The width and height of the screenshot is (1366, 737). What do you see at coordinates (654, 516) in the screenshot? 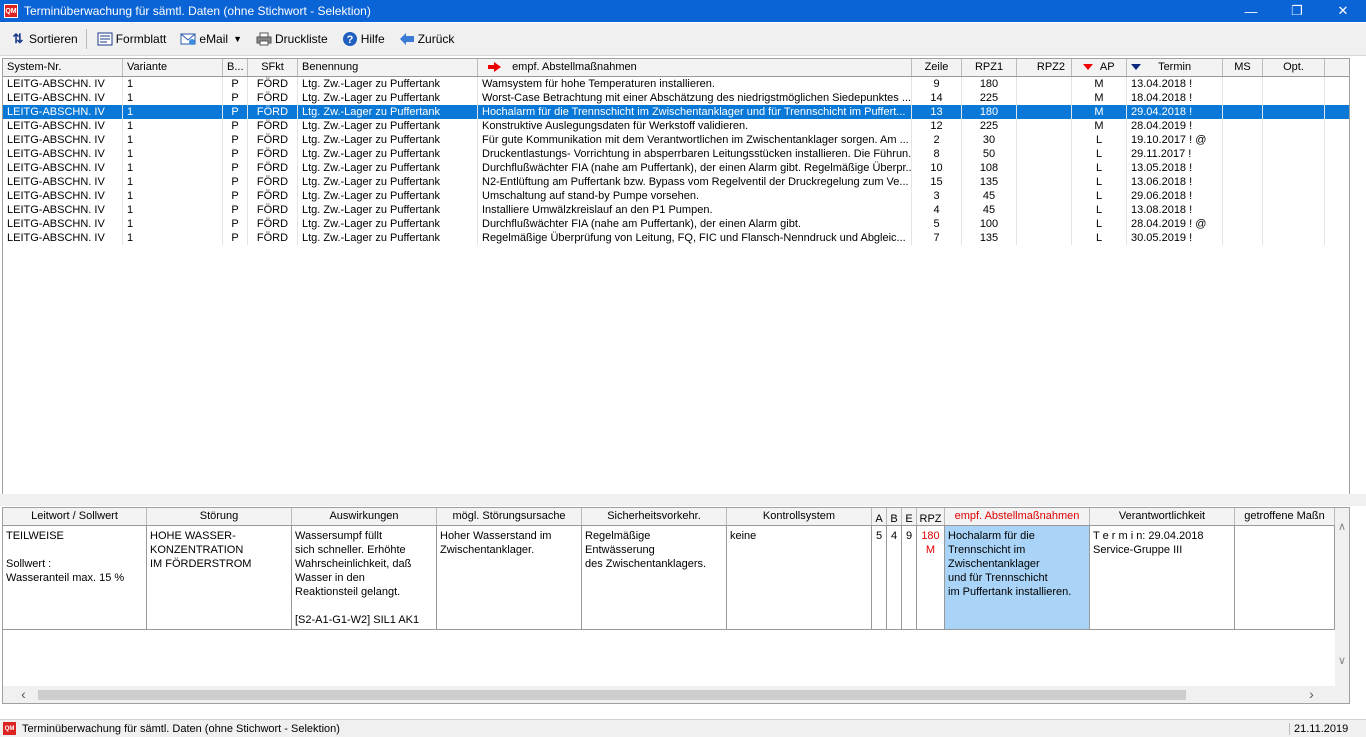
I see `detail-col-sicherheit: Sicherheitsvorkehr.` at bounding box center [654, 516].